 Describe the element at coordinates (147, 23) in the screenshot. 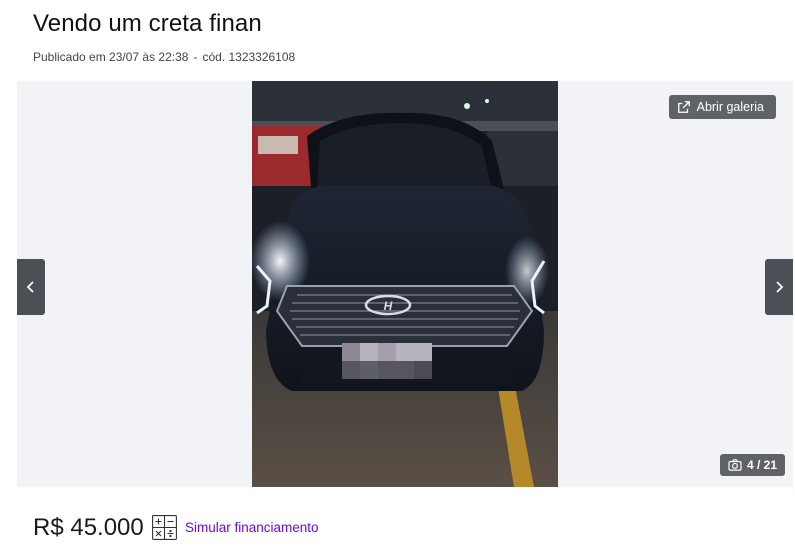

I see `listing-title: Vendo um creta finan` at that location.